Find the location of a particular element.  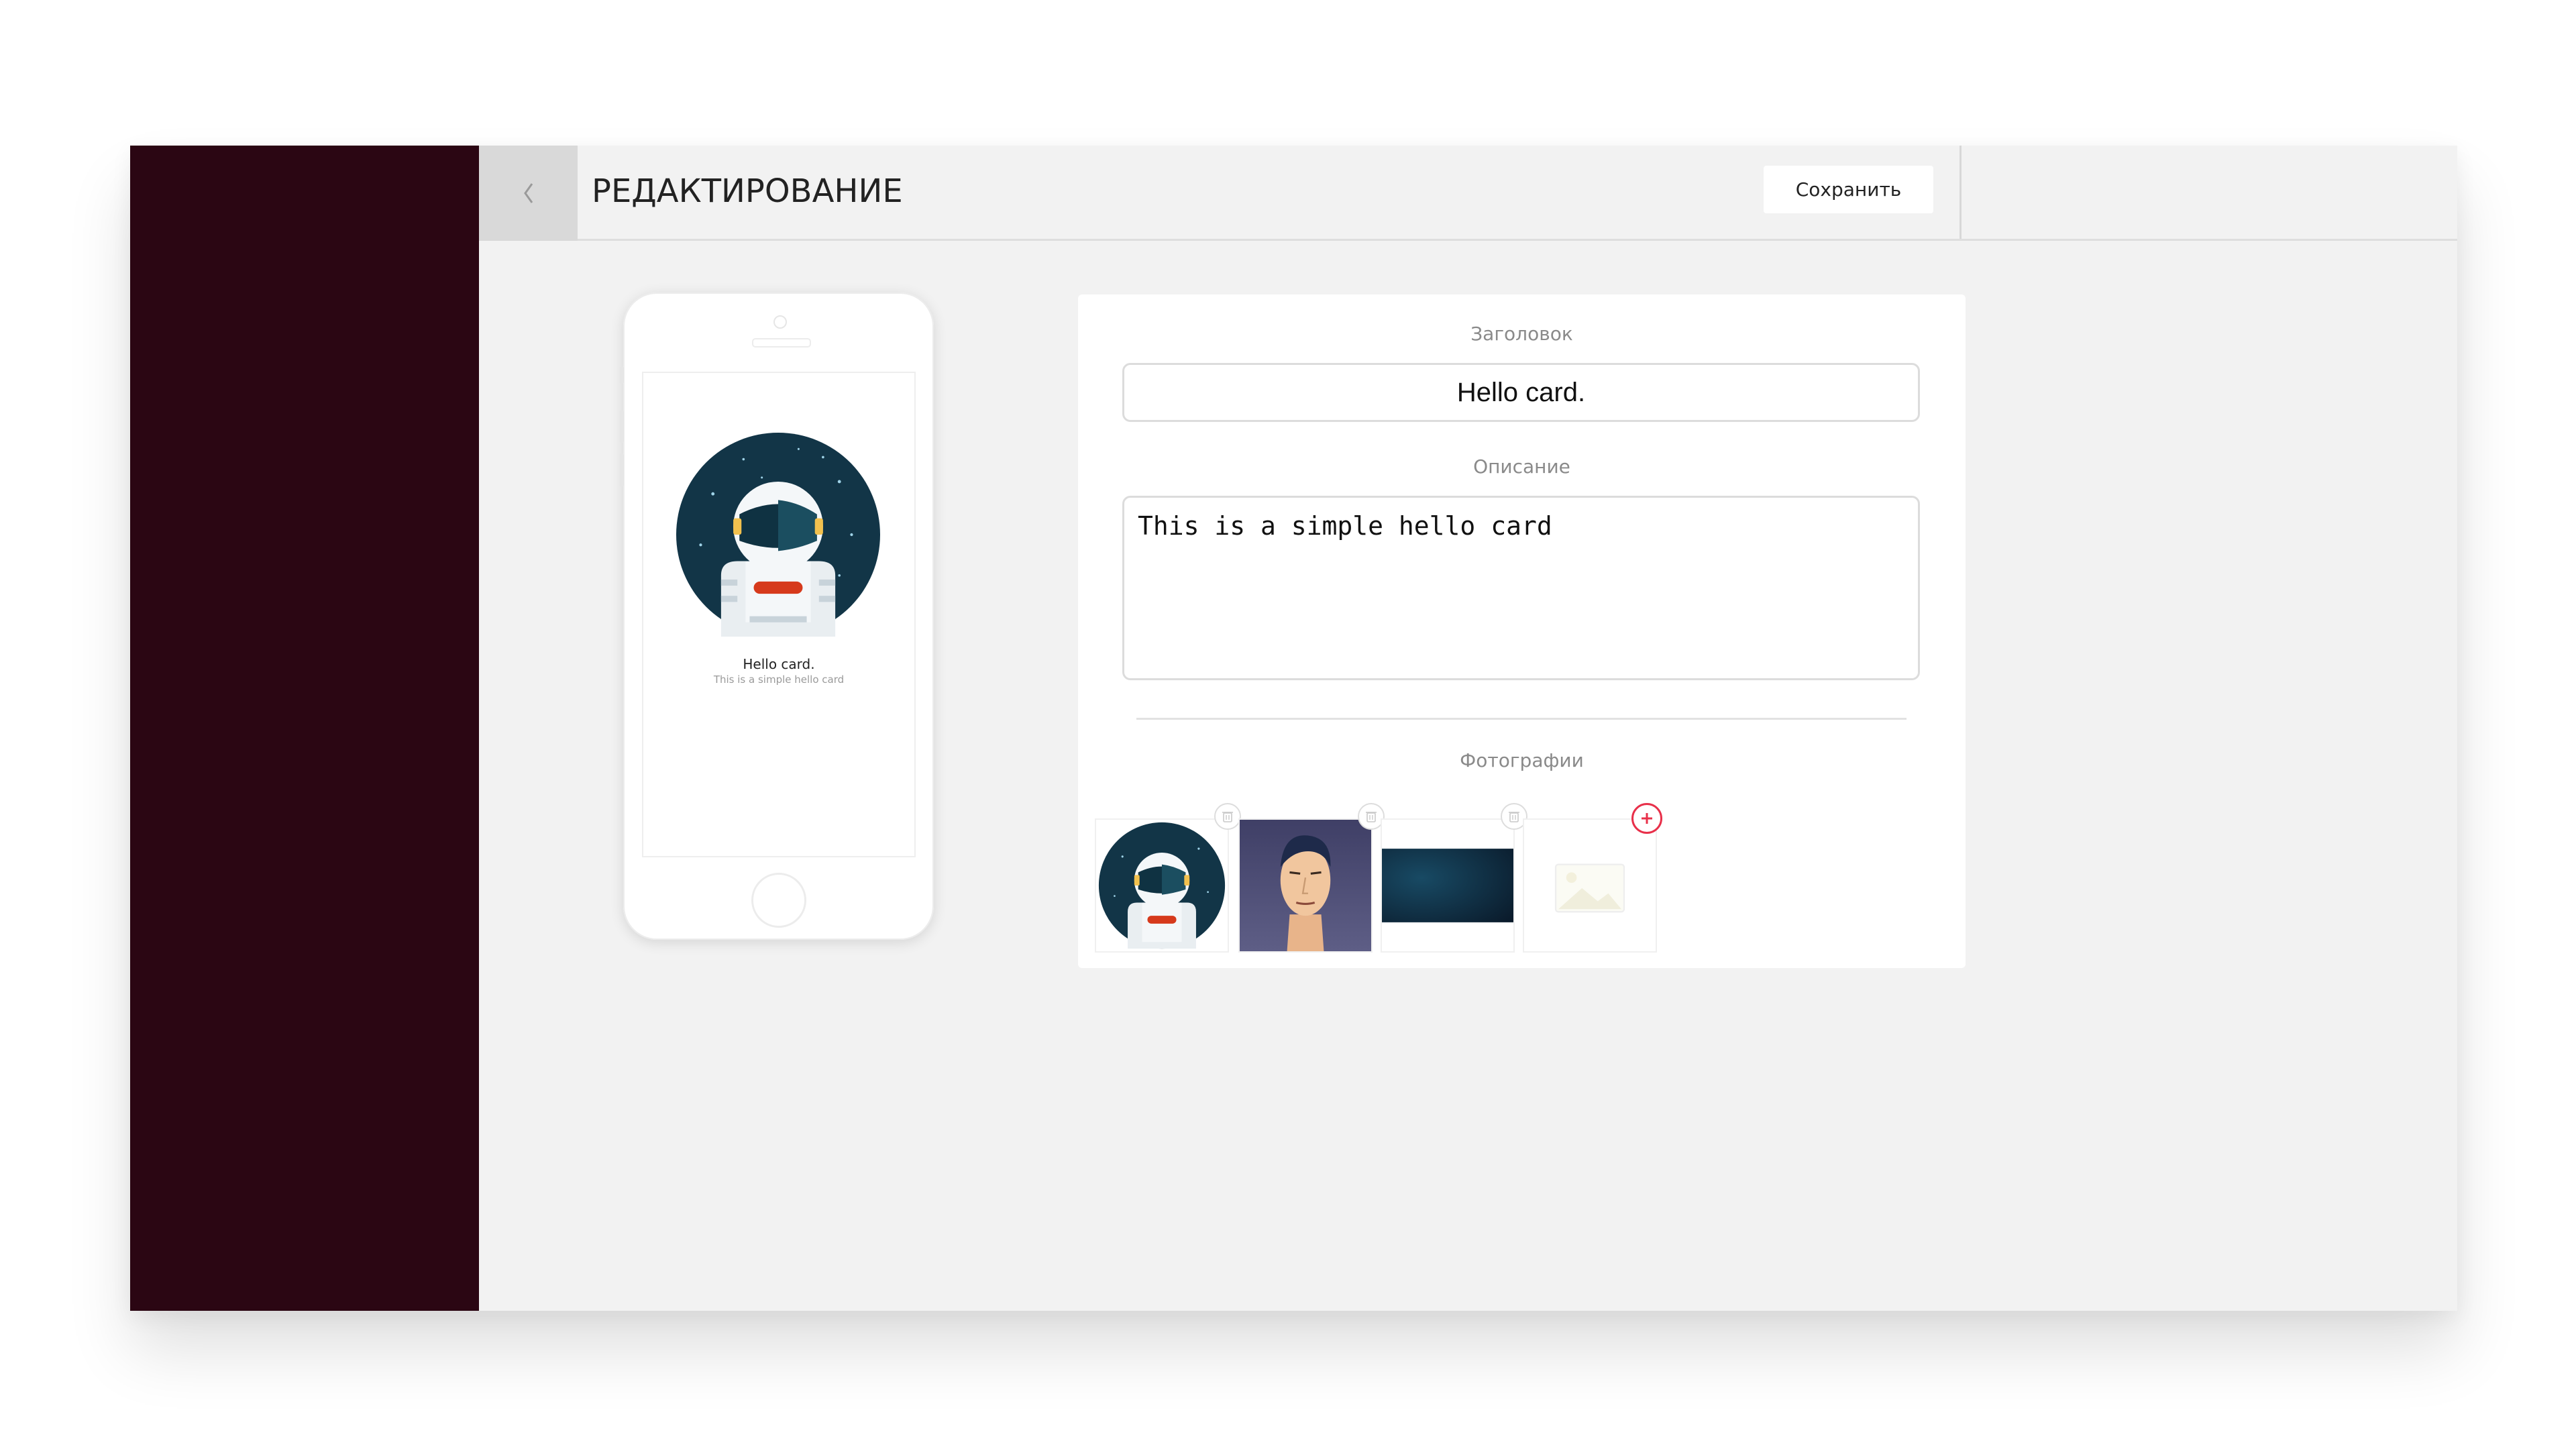

top-bar: РЕДАКТИРОВАНИЕ Сохранить is located at coordinates (1468, 193).